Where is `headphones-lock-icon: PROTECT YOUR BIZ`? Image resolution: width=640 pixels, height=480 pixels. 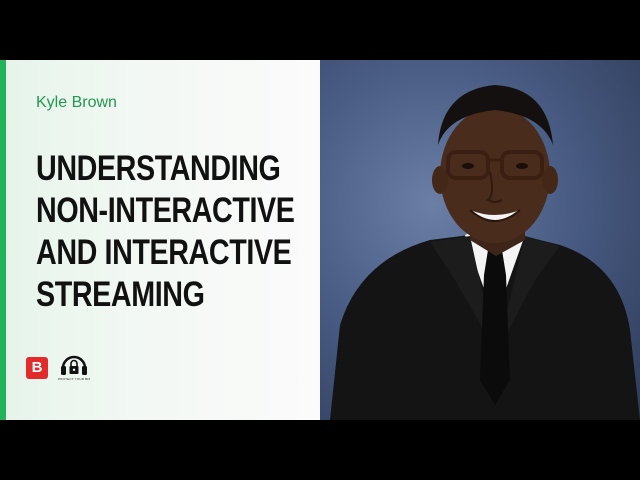
headphones-lock-icon: PROTECT YOUR BIZ is located at coordinates (74, 368).